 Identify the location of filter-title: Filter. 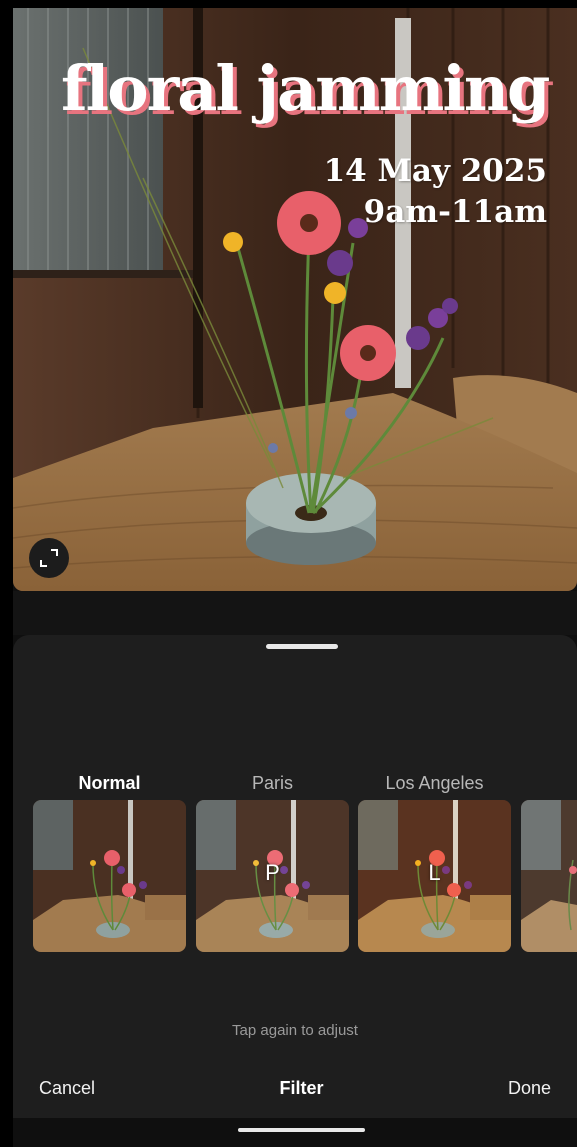
(301, 1088).